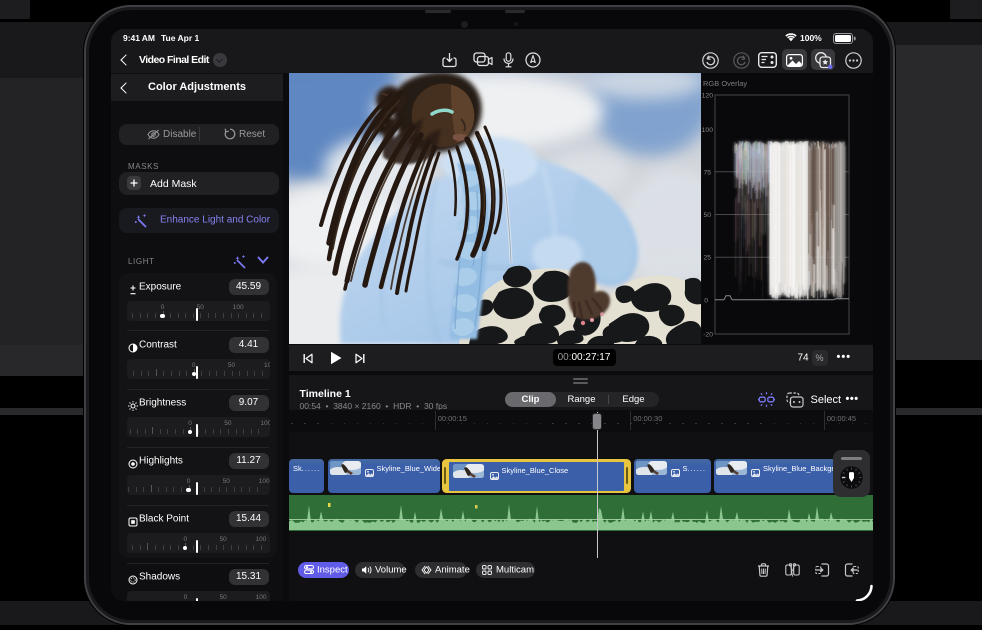  Describe the element at coordinates (707, 215) in the screenshot. I see `svg-text: 50` at that location.